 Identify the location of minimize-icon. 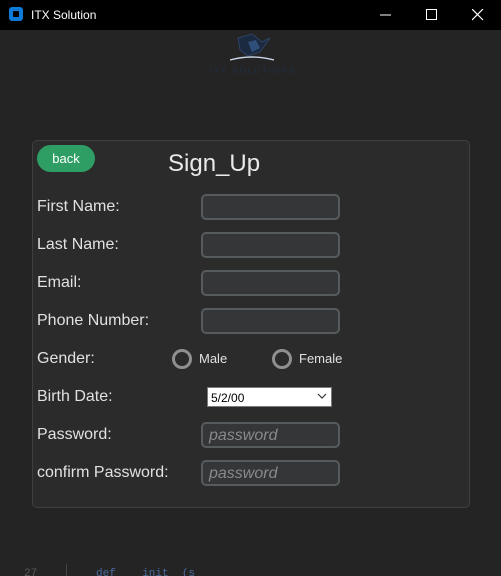
(385, 15).